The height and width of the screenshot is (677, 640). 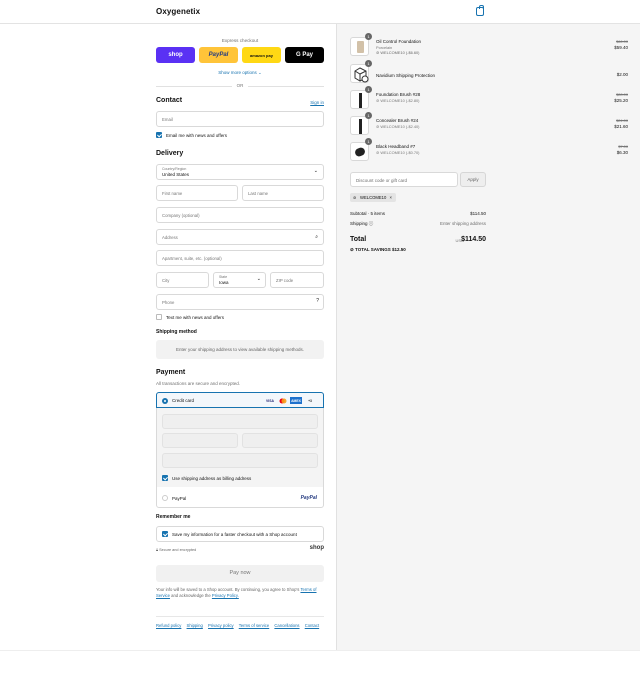 I want to click on or-divider: OR, so click(x=240, y=86).